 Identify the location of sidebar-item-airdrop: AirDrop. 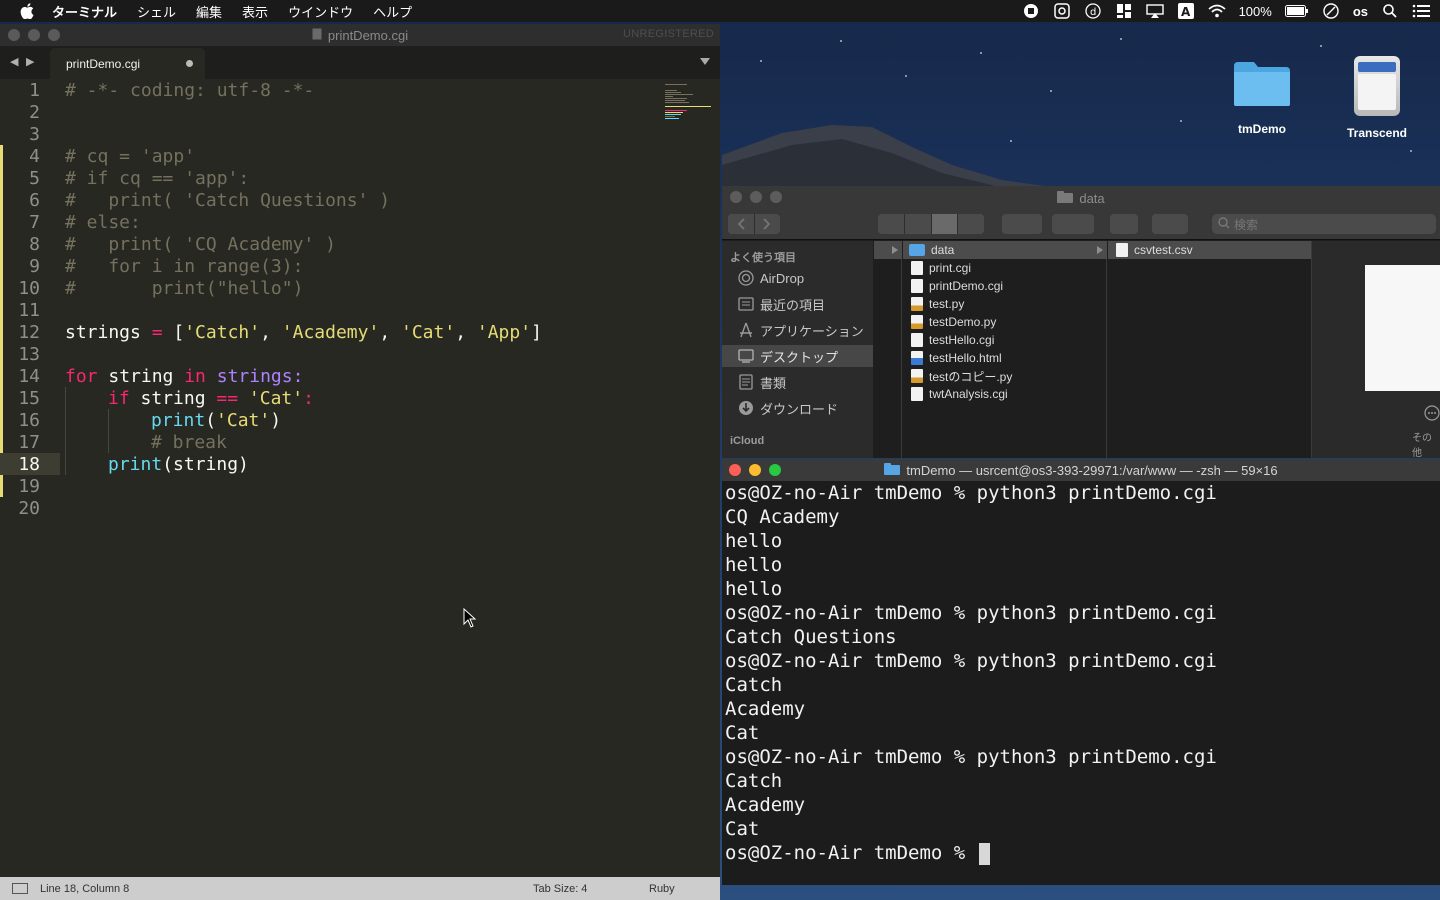
(797, 278).